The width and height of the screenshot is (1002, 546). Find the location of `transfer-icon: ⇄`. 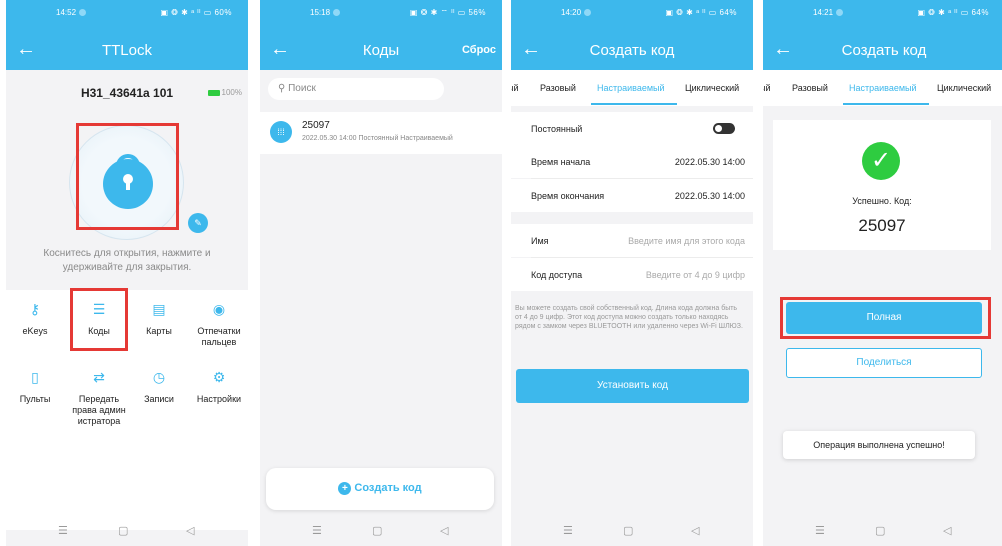

transfer-icon: ⇄ is located at coordinates (99, 377).